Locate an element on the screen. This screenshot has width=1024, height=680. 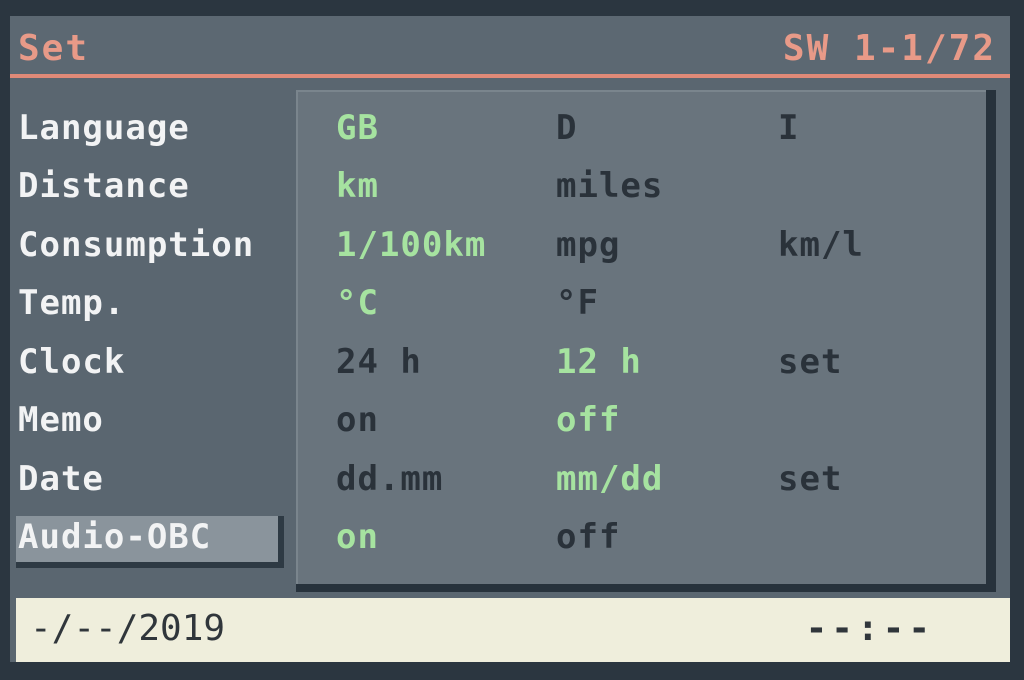
option-language-d: D is located at coordinates (566, 128).